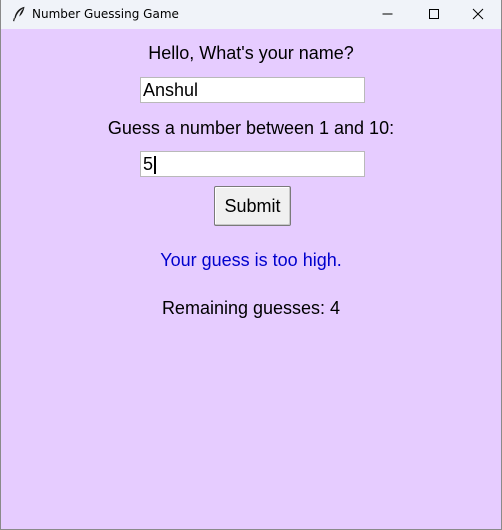 The image size is (502, 530). I want to click on submit-button: Submit, so click(252, 206).